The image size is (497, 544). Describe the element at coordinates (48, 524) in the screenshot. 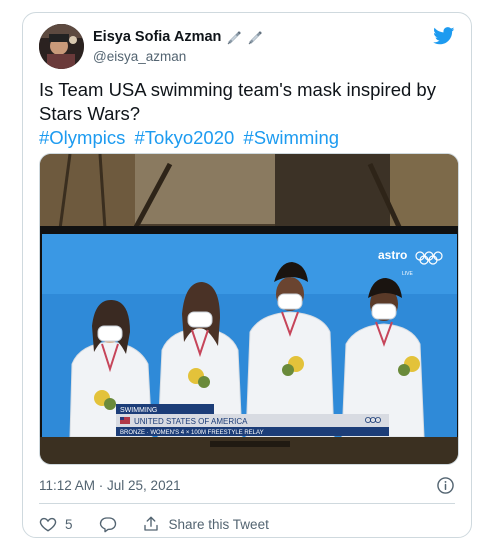

I see `heart-icon` at that location.